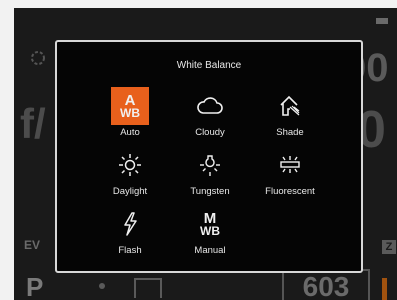 The height and width of the screenshot is (300, 397). What do you see at coordinates (210, 165) in the screenshot?
I see `bulb-icon` at bounding box center [210, 165].